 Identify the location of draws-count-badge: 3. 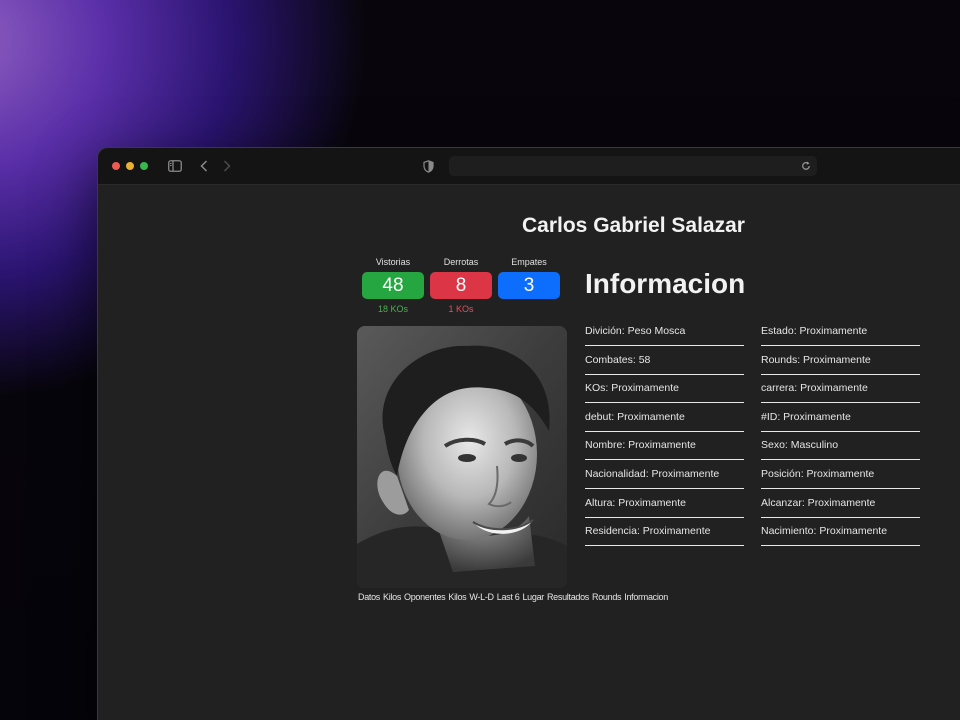
(529, 285).